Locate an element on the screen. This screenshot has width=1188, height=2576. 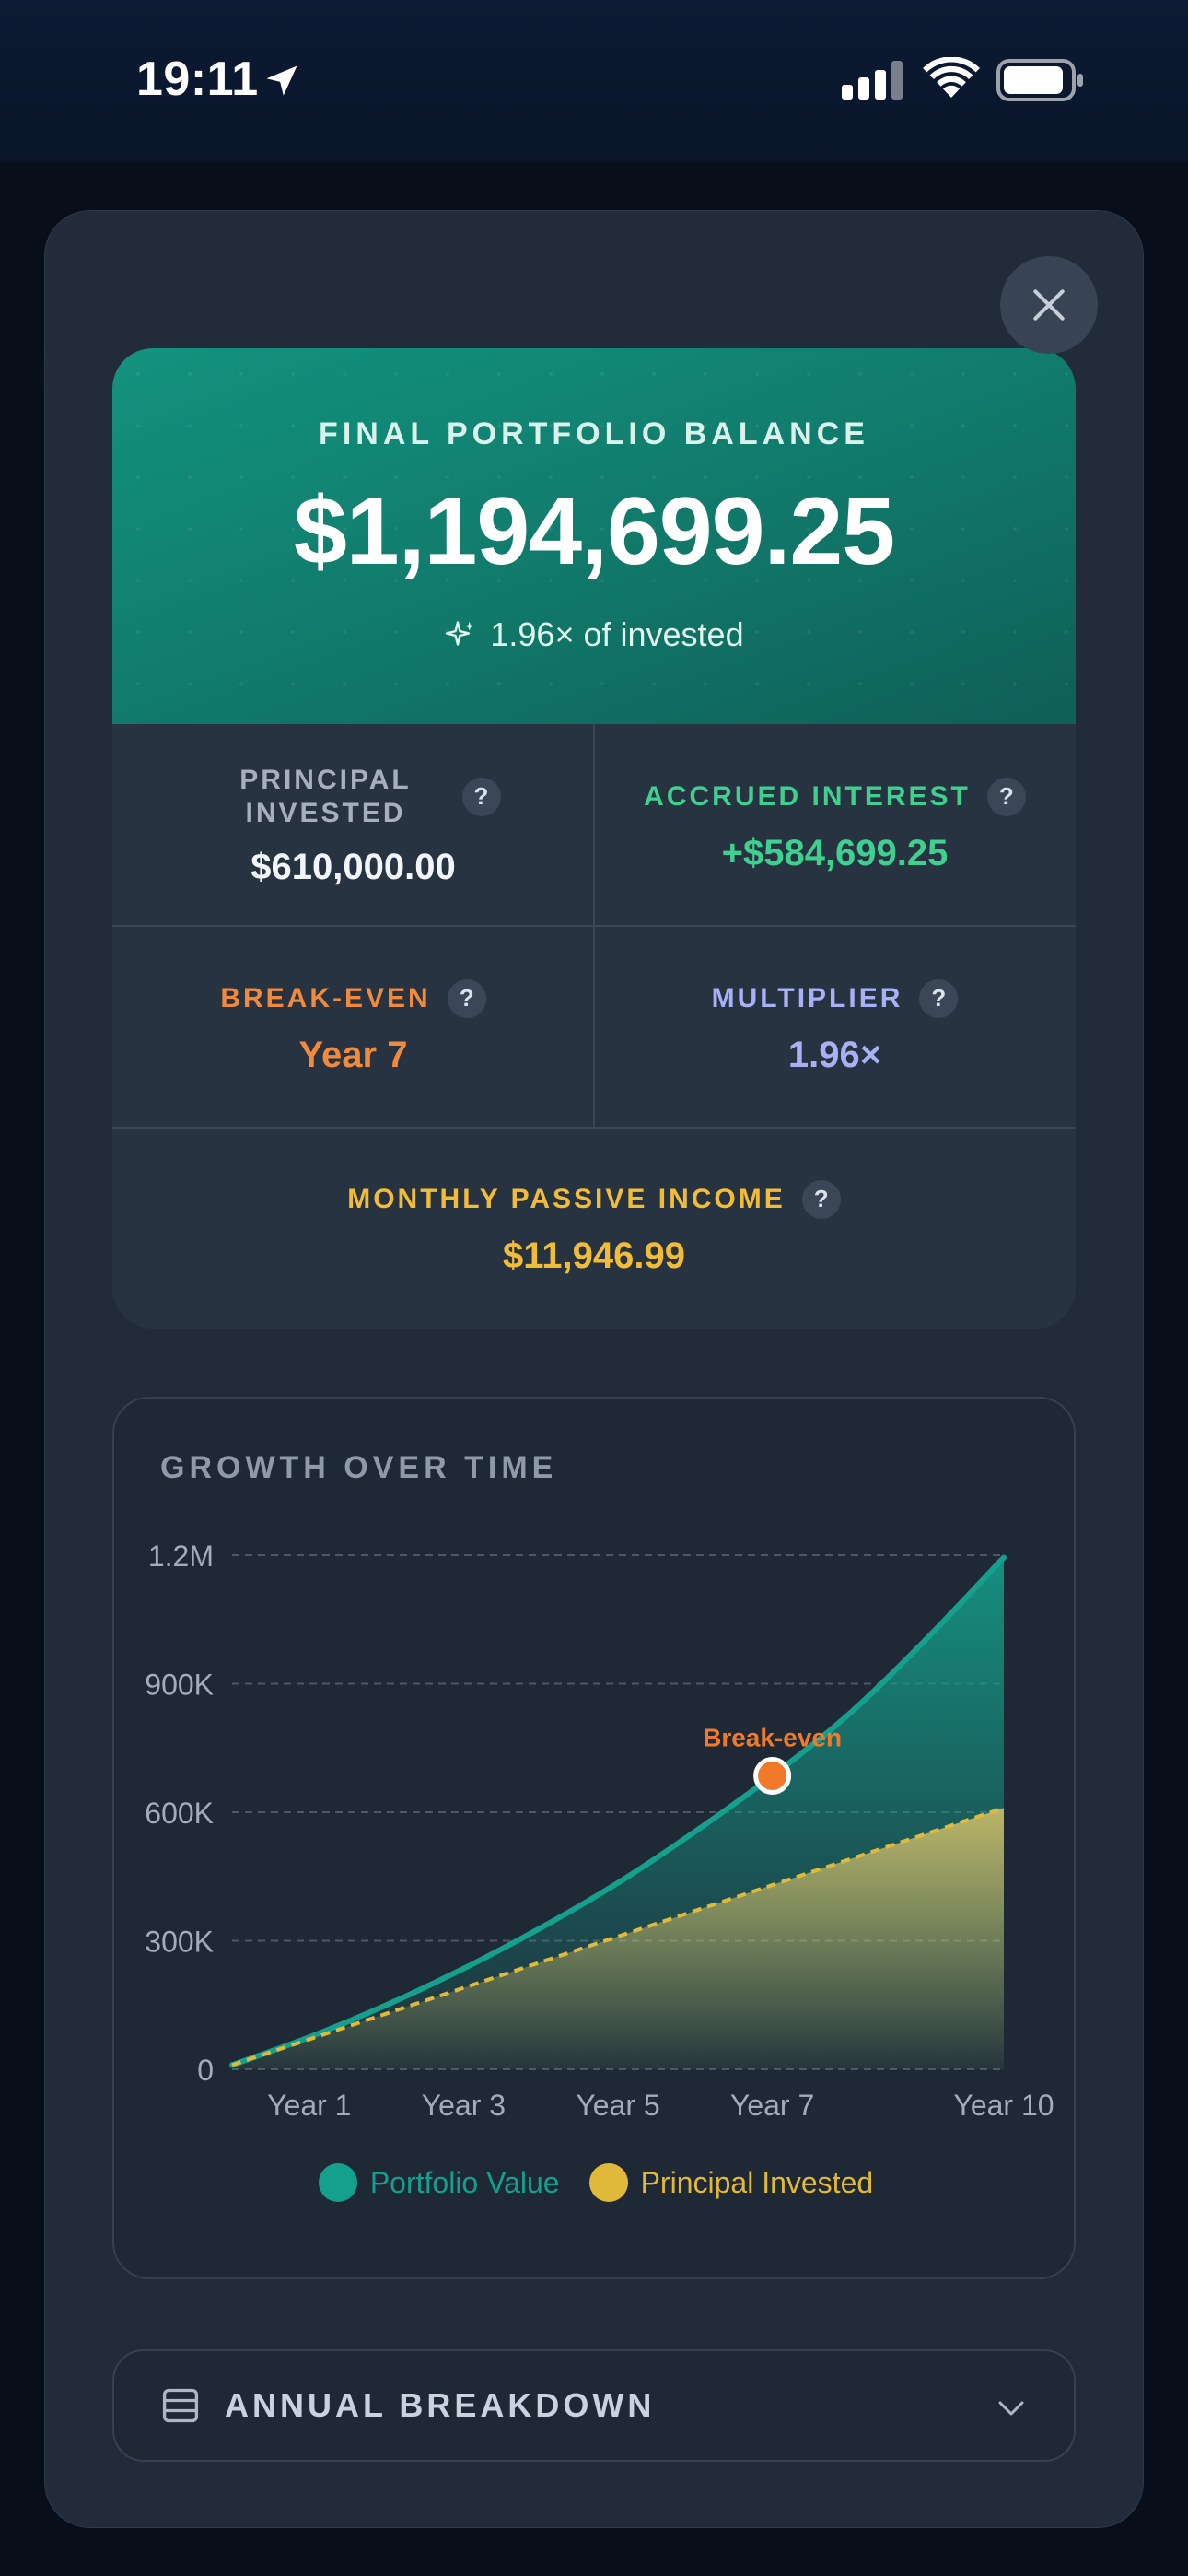
monthly-passive-income-stat: MONTHLY PASSIVE INCOME ? $11,946.99 is located at coordinates (594, 1228).